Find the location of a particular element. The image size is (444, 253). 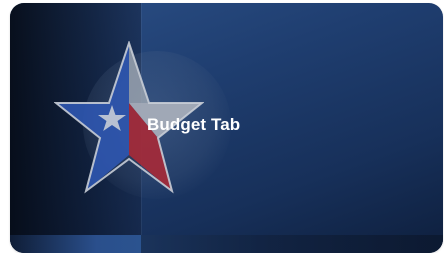

card-title: Budget Tab is located at coordinates (194, 124).